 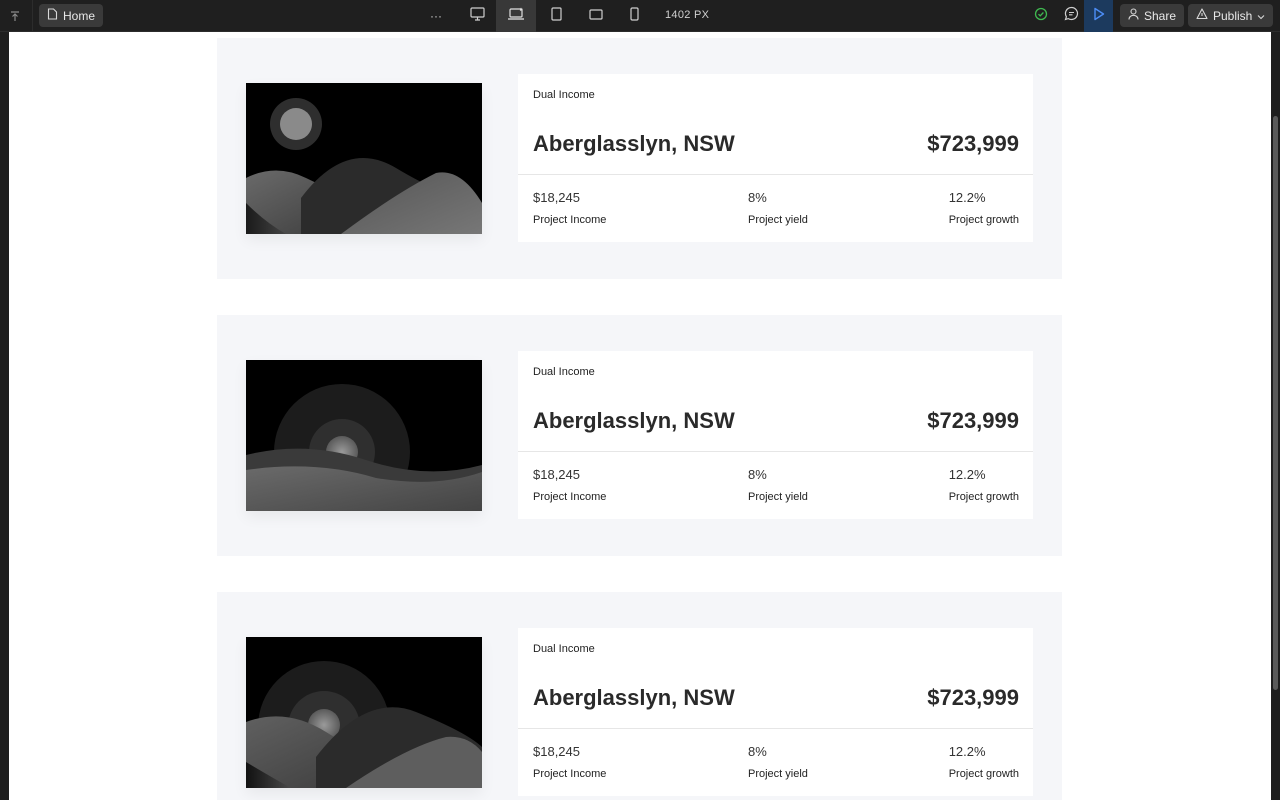 What do you see at coordinates (32, 16) in the screenshot?
I see `toolbar-divider` at bounding box center [32, 16].